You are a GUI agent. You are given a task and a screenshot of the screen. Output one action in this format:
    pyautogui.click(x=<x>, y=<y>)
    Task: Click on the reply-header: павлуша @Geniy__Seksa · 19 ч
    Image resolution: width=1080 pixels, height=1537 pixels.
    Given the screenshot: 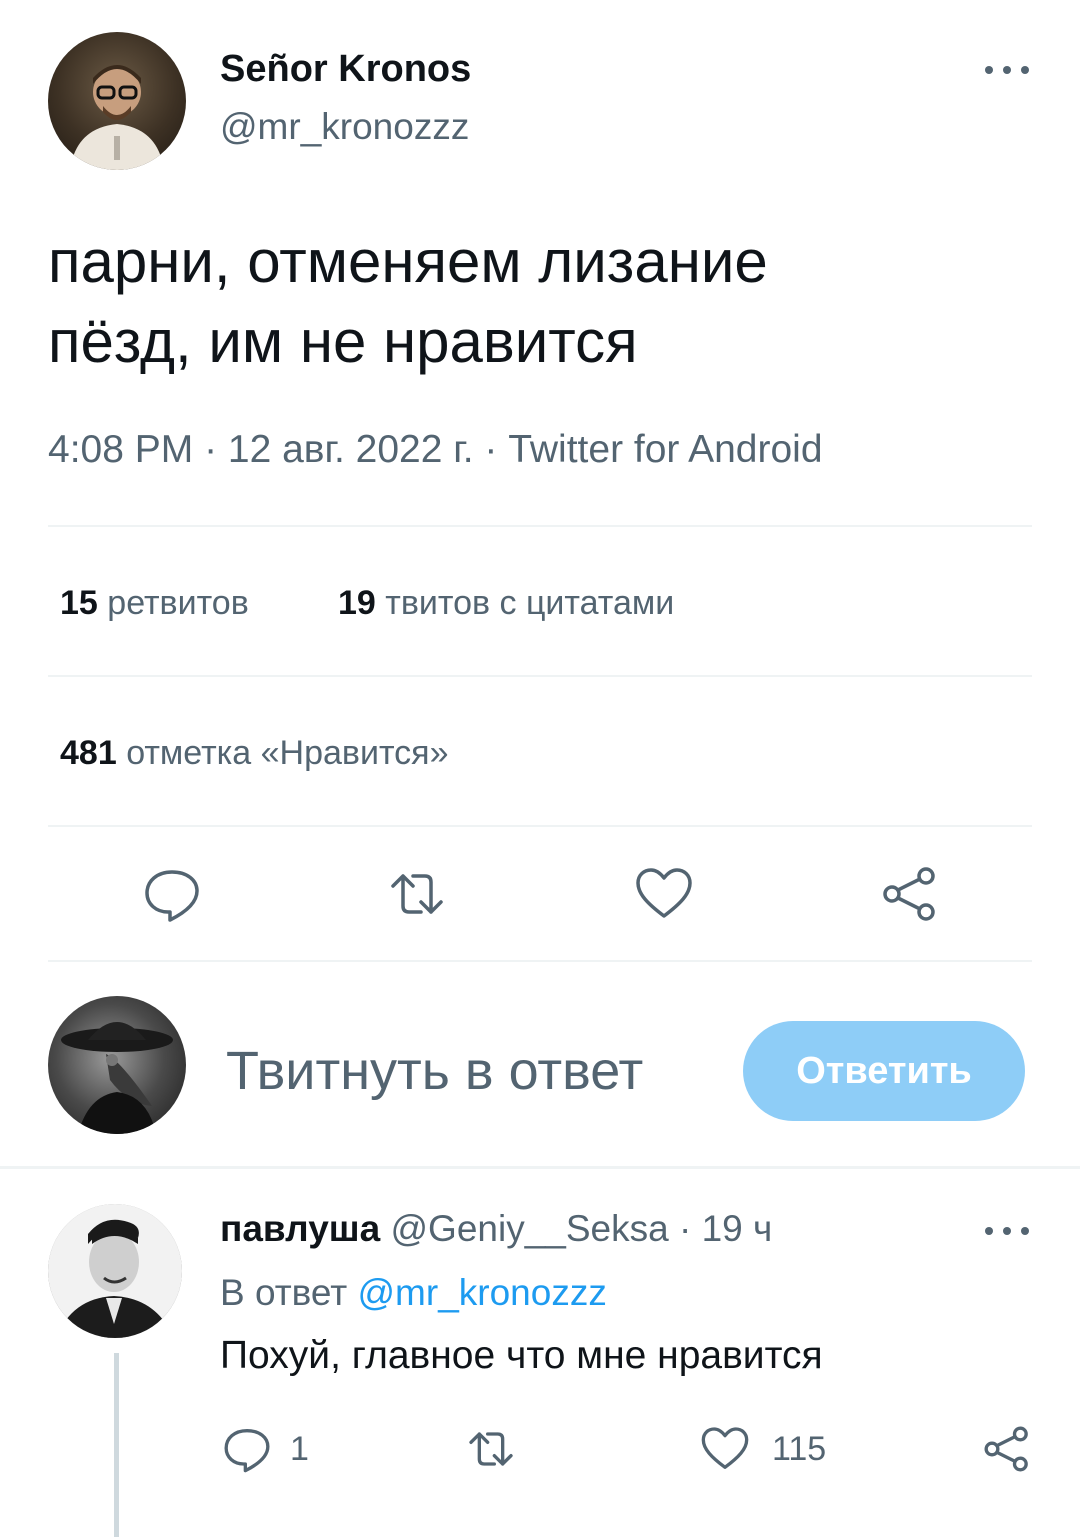 What is the action you would take?
    pyautogui.click(x=496, y=1229)
    